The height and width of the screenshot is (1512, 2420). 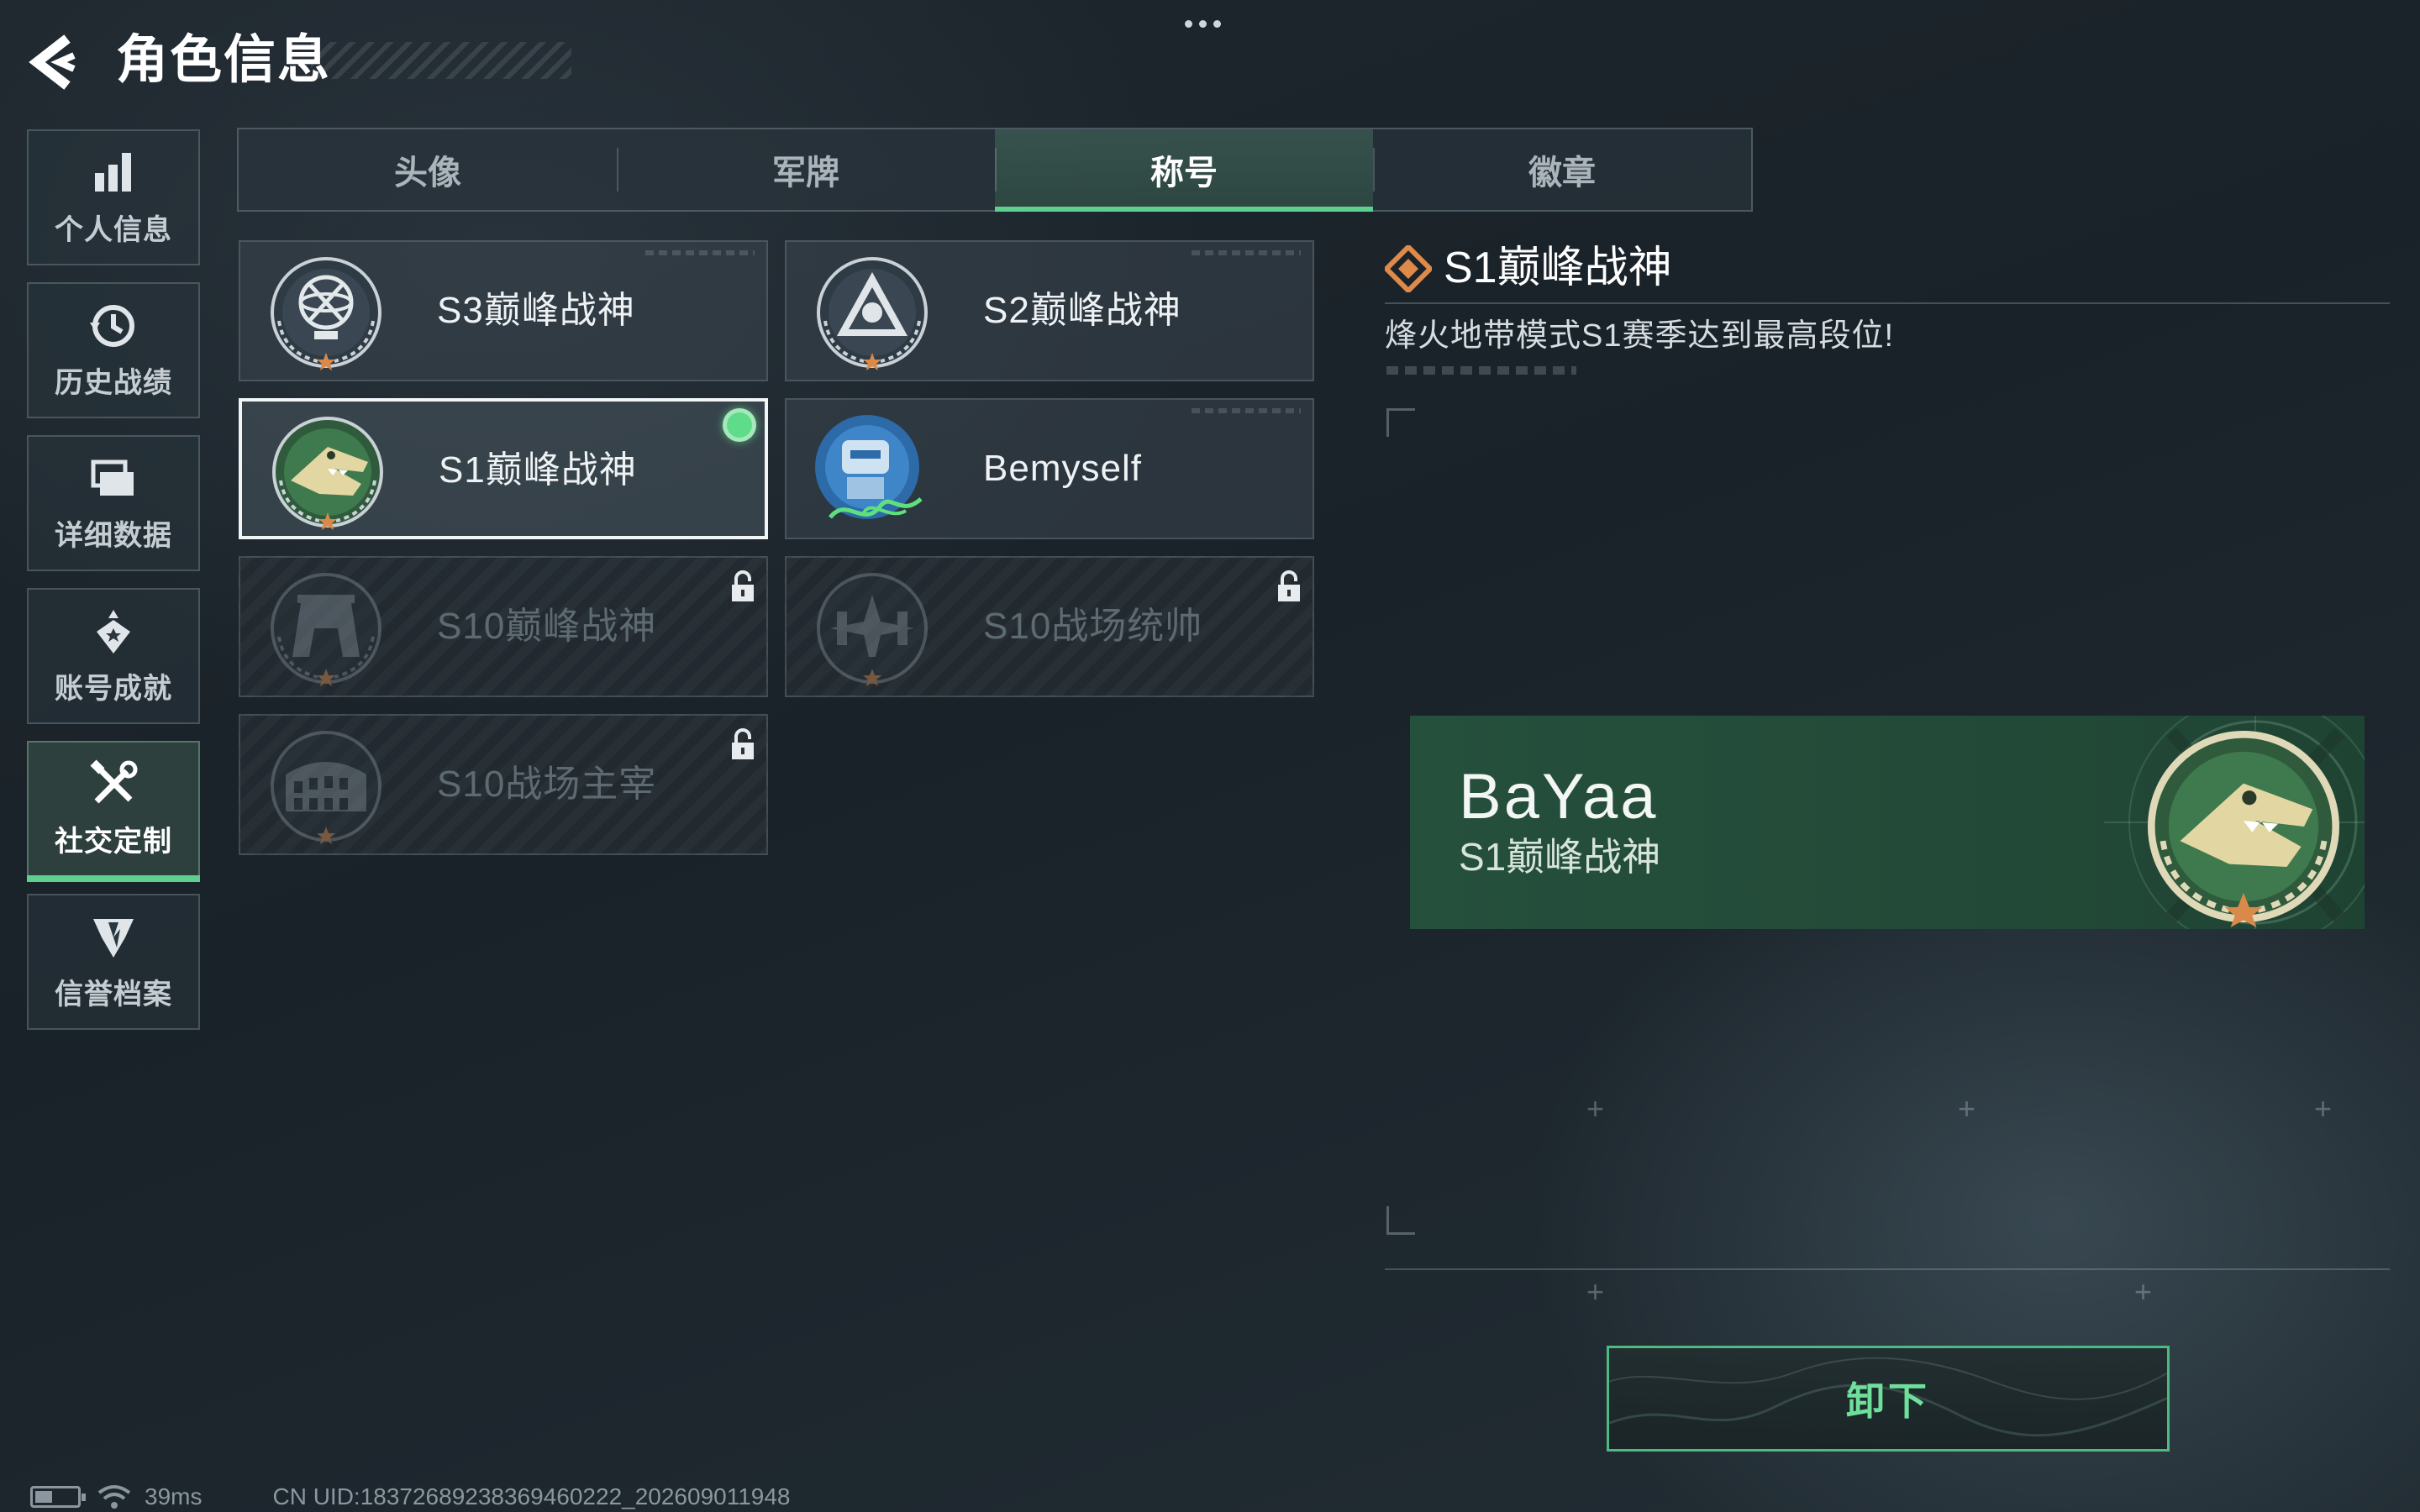 I want to click on title-name: S10战场主宰, so click(x=547, y=784).